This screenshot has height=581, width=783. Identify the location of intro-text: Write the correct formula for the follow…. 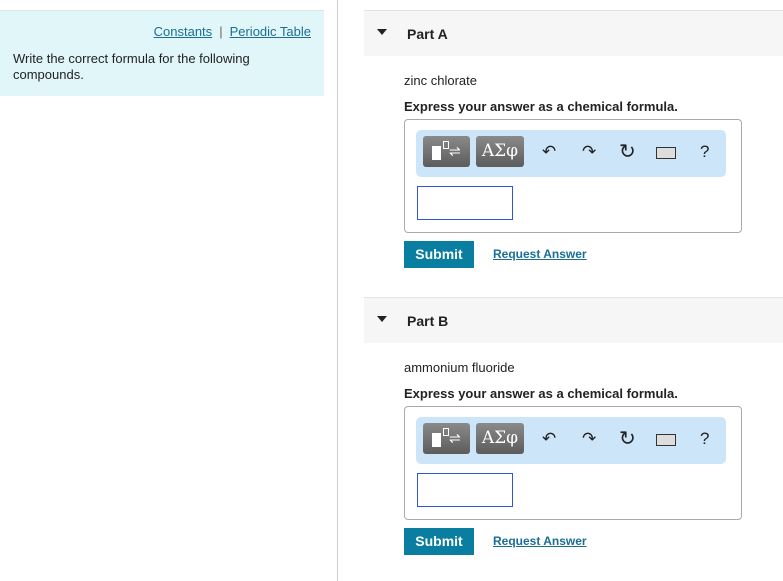
(131, 66).